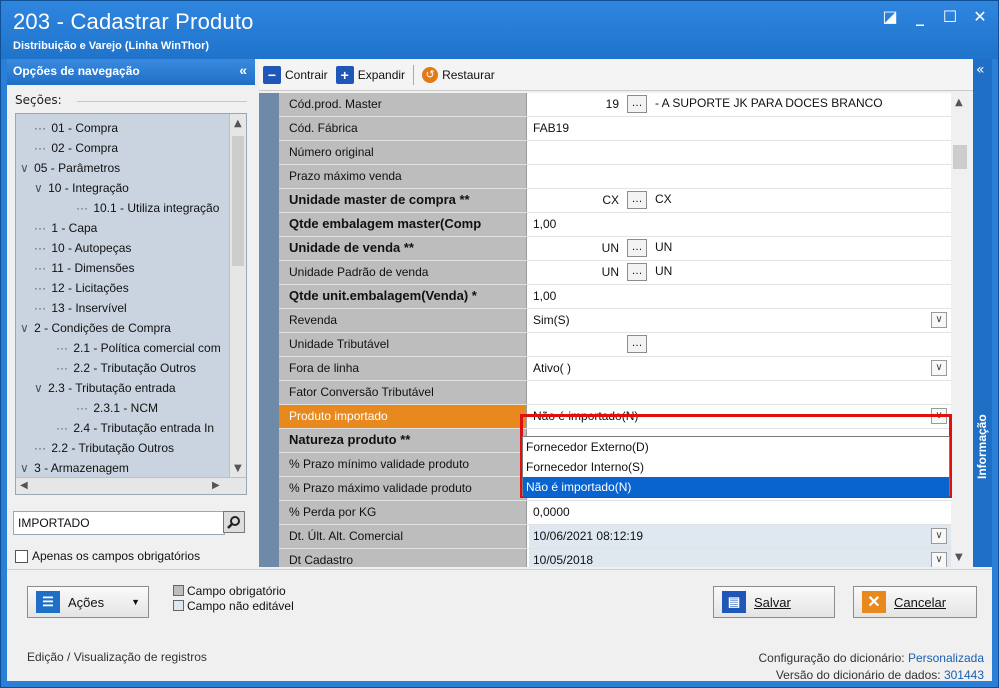 The height and width of the screenshot is (688, 999). I want to click on property-value: CX … CX, so click(740, 200).